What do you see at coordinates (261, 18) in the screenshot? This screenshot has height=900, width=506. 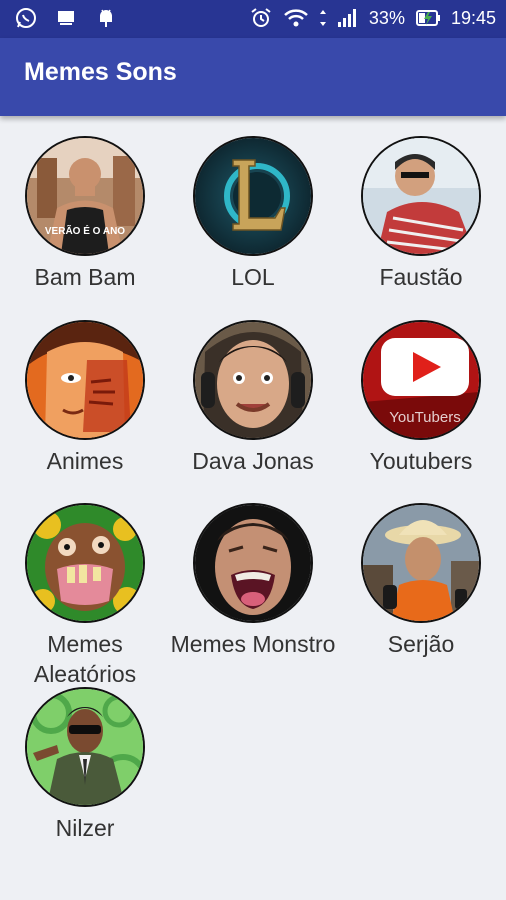 I see `alarm-icon` at bounding box center [261, 18].